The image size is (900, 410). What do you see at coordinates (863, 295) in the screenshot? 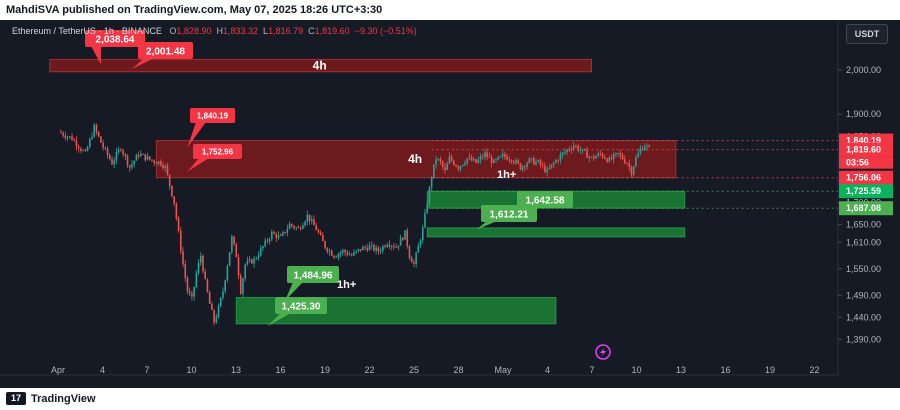
I see `y-tick-label-9: 1,490.00` at bounding box center [863, 295].